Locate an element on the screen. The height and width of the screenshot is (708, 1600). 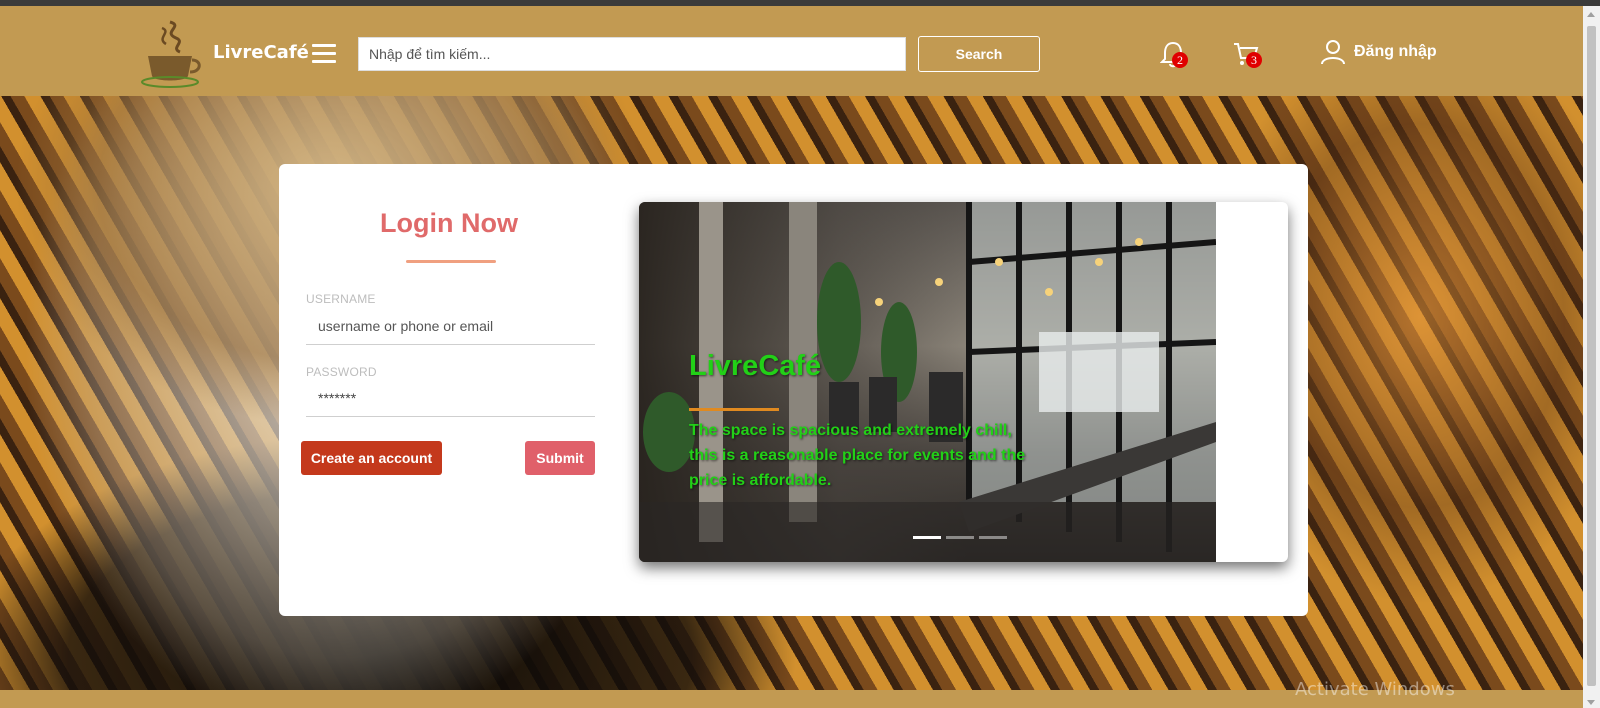
search-button: Search is located at coordinates (979, 54).